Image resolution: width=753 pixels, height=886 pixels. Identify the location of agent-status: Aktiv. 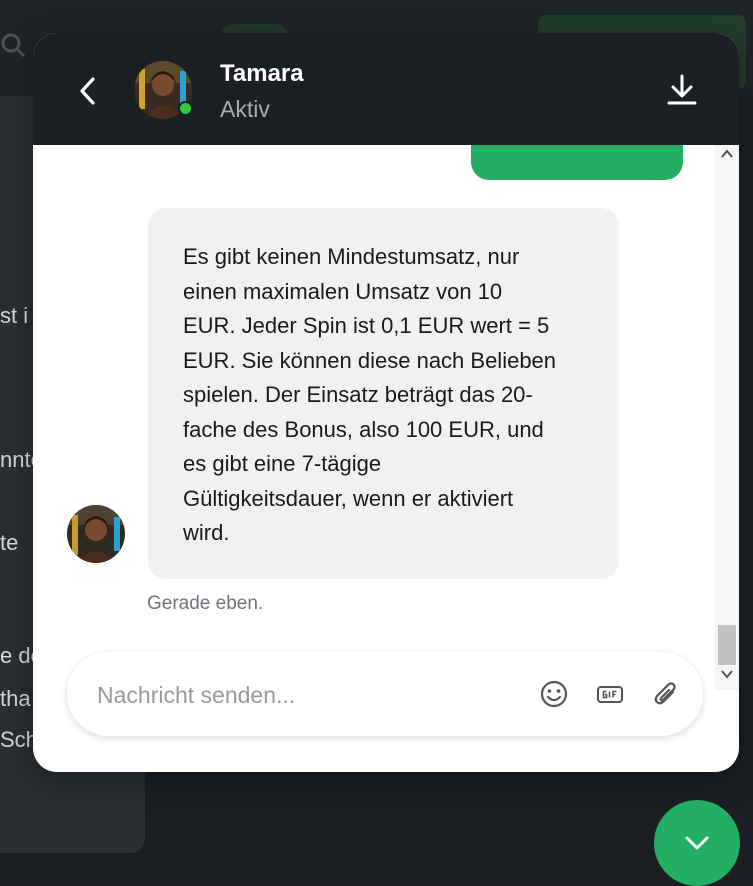
(245, 109).